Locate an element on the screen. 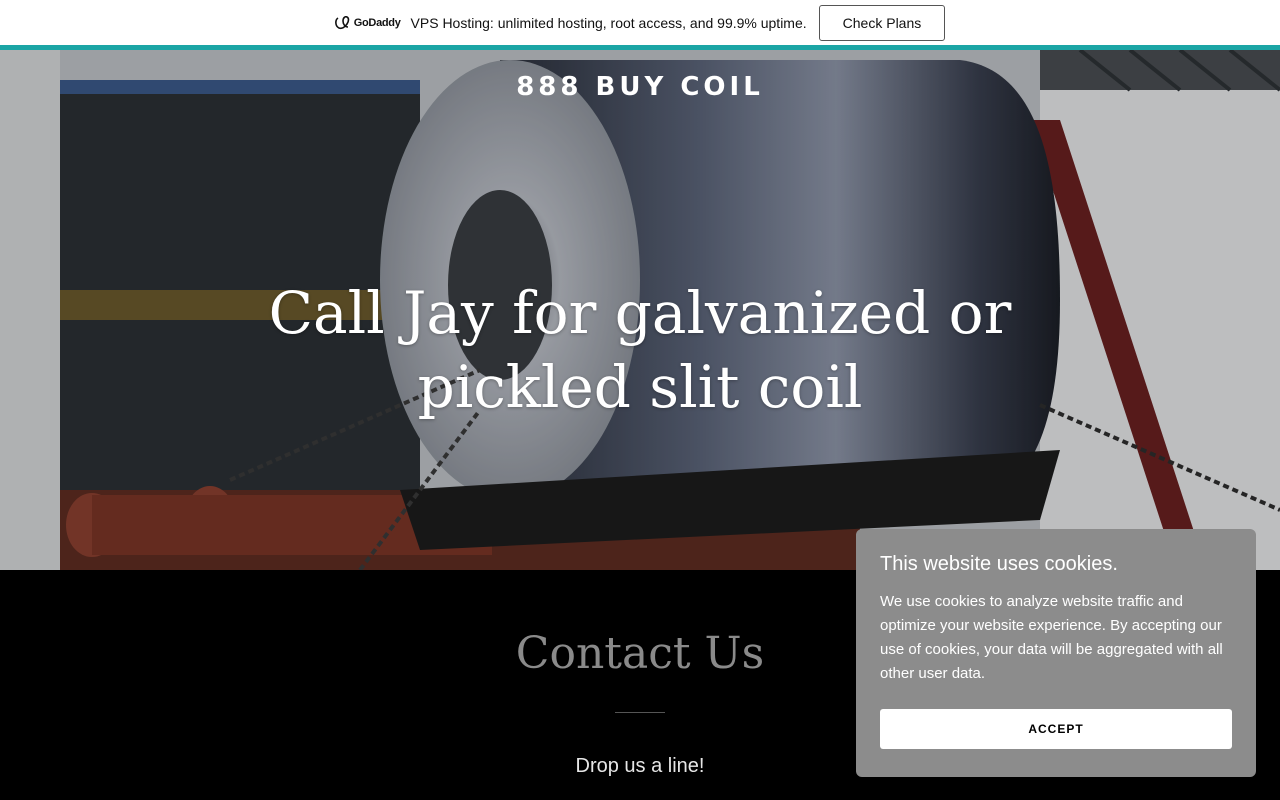 This screenshot has width=1280, height=800. hero-title-line-2: pickled slit coil is located at coordinates (640, 387).